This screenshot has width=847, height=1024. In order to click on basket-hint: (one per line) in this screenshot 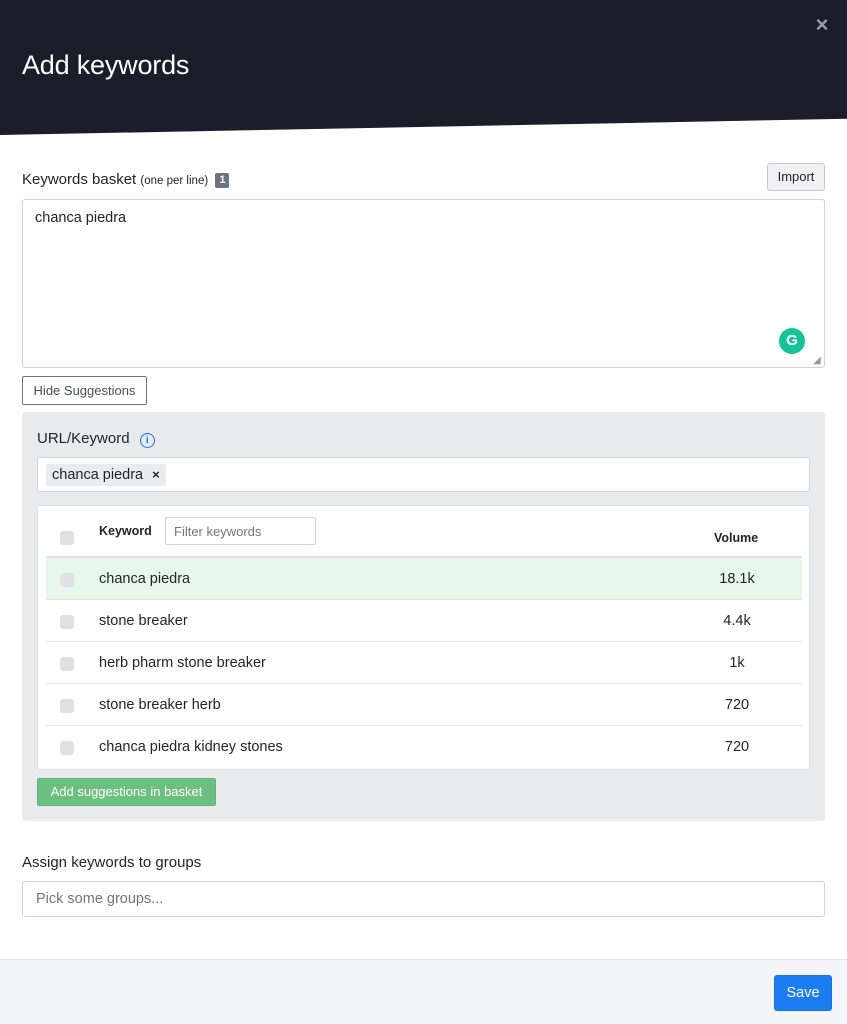, I will do `click(174, 181)`.